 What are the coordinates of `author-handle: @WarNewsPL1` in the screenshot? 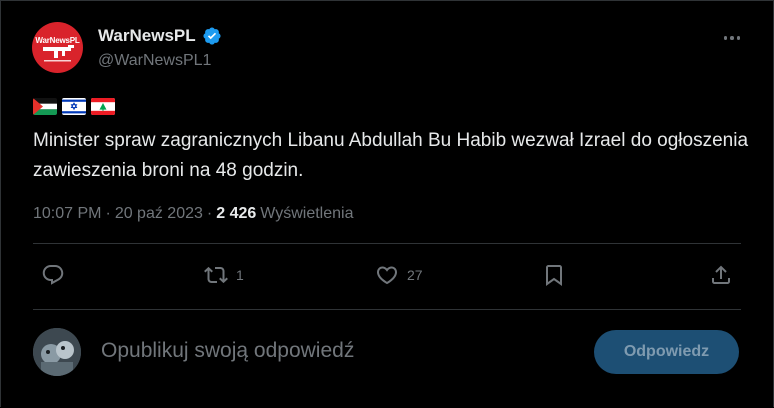 It's located at (154, 61).